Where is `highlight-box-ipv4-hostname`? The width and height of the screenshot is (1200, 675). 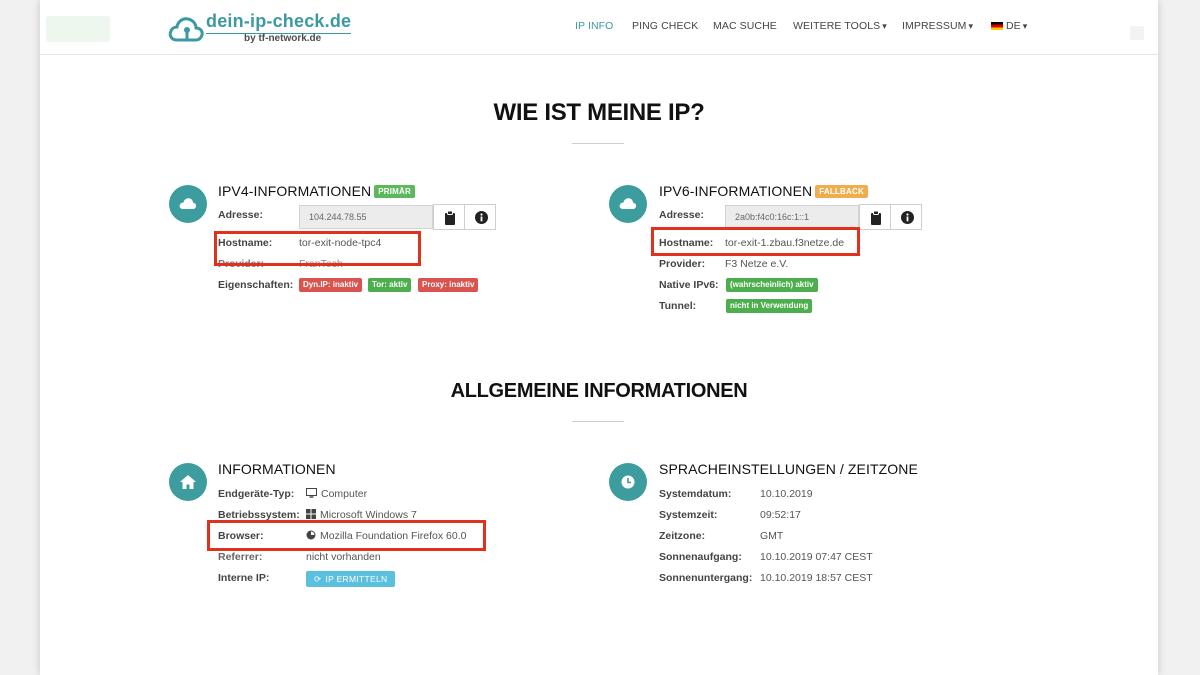
highlight-box-ipv4-hostname is located at coordinates (317, 248).